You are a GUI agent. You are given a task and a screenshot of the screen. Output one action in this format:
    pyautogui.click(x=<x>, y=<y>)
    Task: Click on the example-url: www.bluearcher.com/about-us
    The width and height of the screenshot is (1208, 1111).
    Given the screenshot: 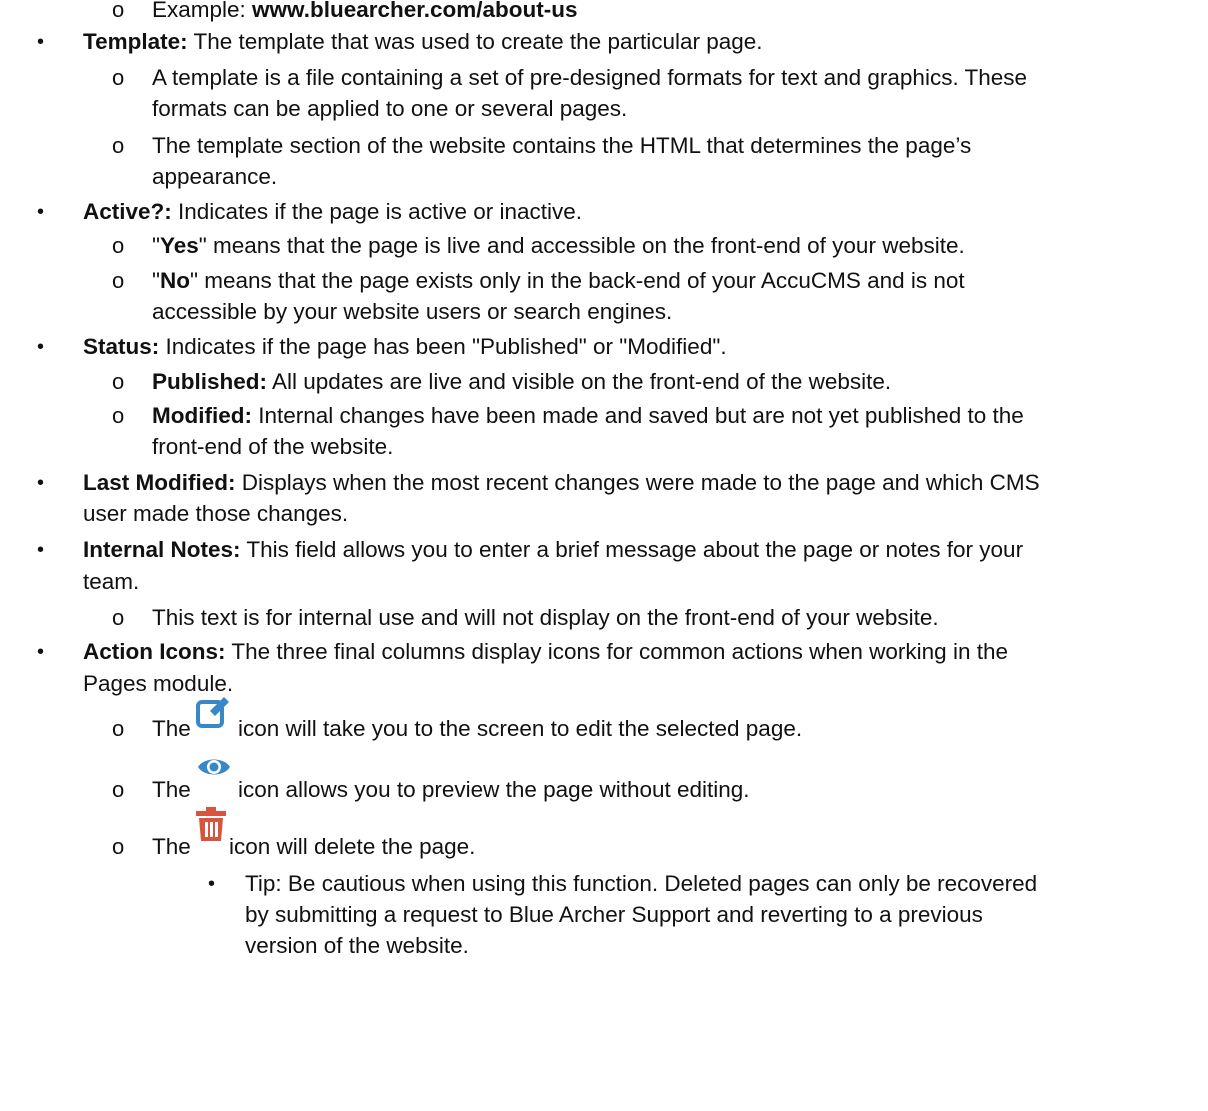 What is the action you would take?
    pyautogui.click(x=415, y=11)
    